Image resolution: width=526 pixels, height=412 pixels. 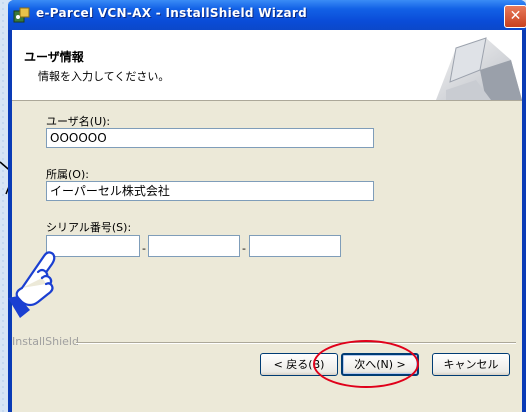 What do you see at coordinates (471, 364) in the screenshot?
I see `cancel-button: キャンセル` at bounding box center [471, 364].